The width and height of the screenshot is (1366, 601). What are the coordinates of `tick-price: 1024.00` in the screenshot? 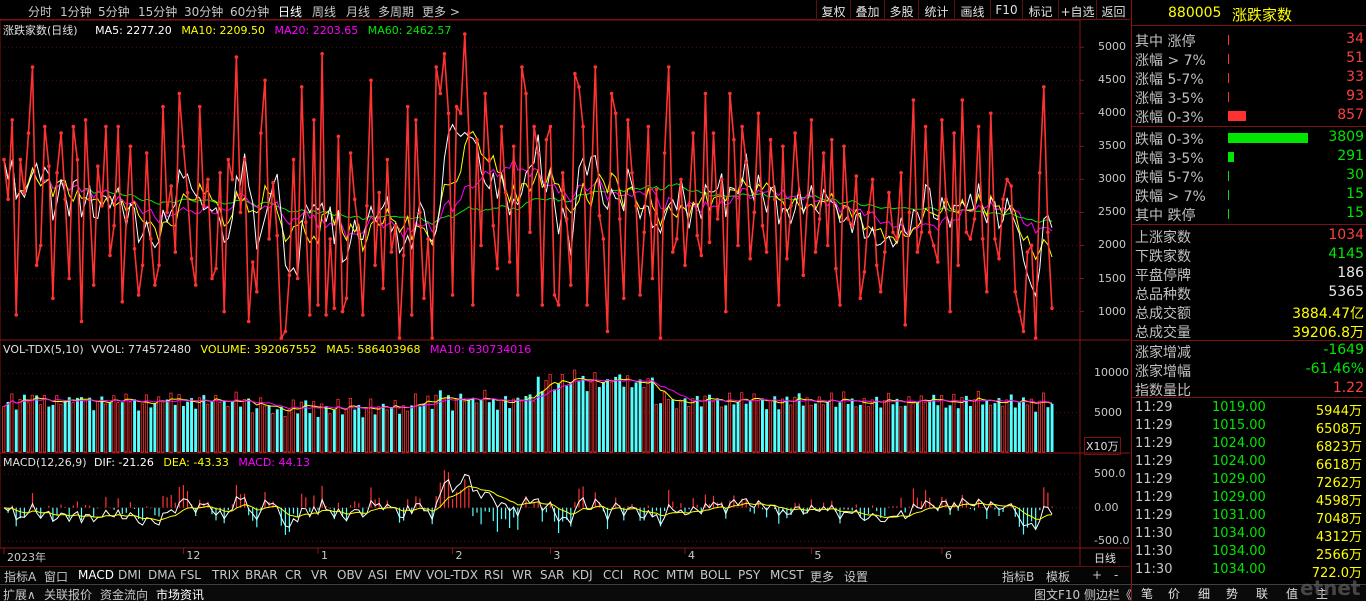 It's located at (1239, 461).